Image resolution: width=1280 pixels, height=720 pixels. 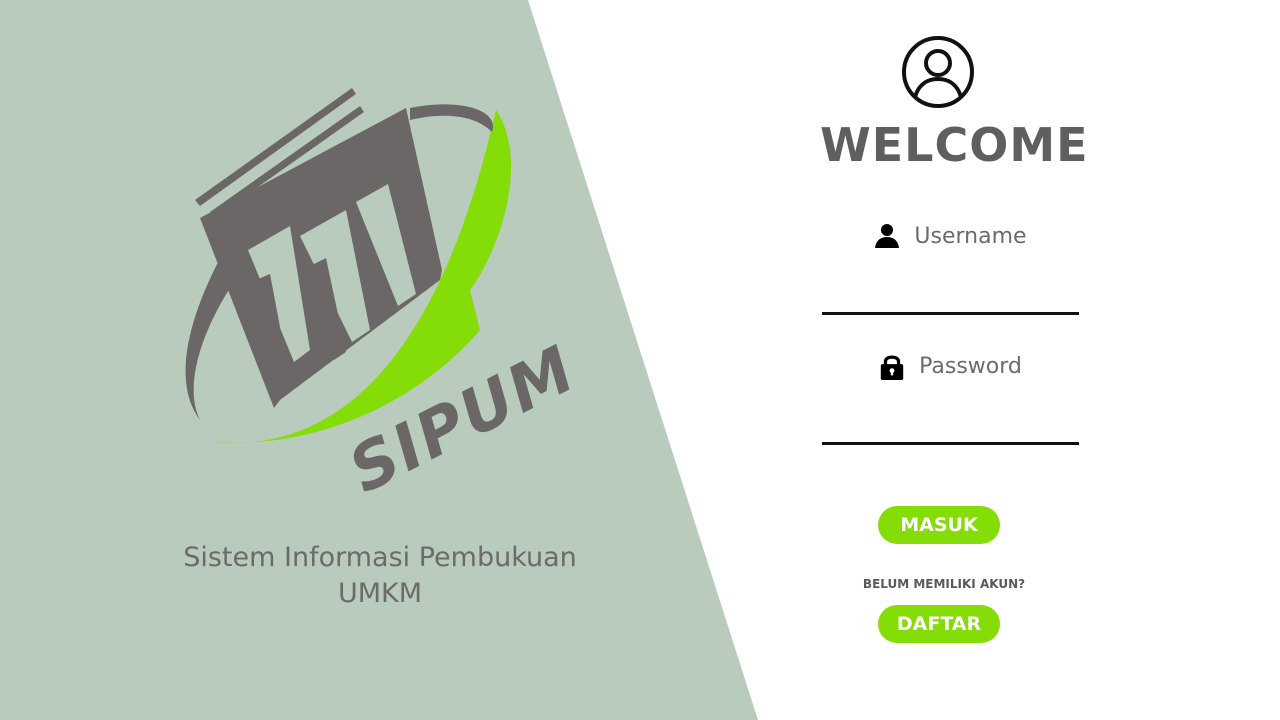 I want to click on user-circle-icon, so click(x=938, y=72).